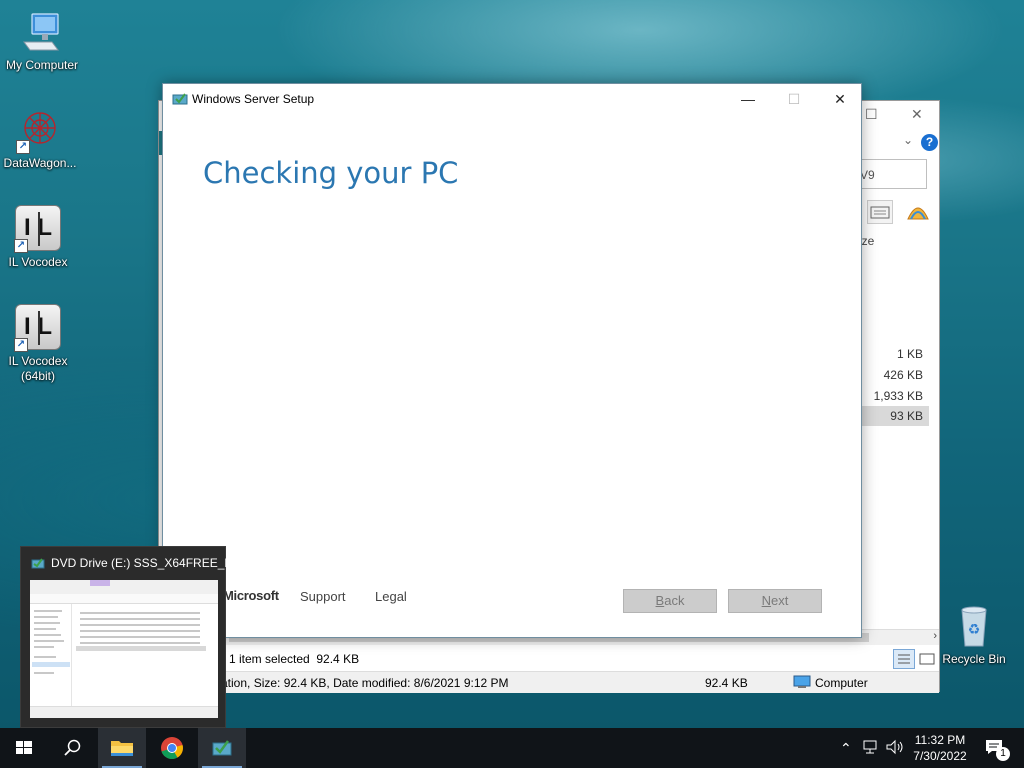 The height and width of the screenshot is (768, 1024). What do you see at coordinates (674, 600) in the screenshot?
I see `back-label: ack` at bounding box center [674, 600].